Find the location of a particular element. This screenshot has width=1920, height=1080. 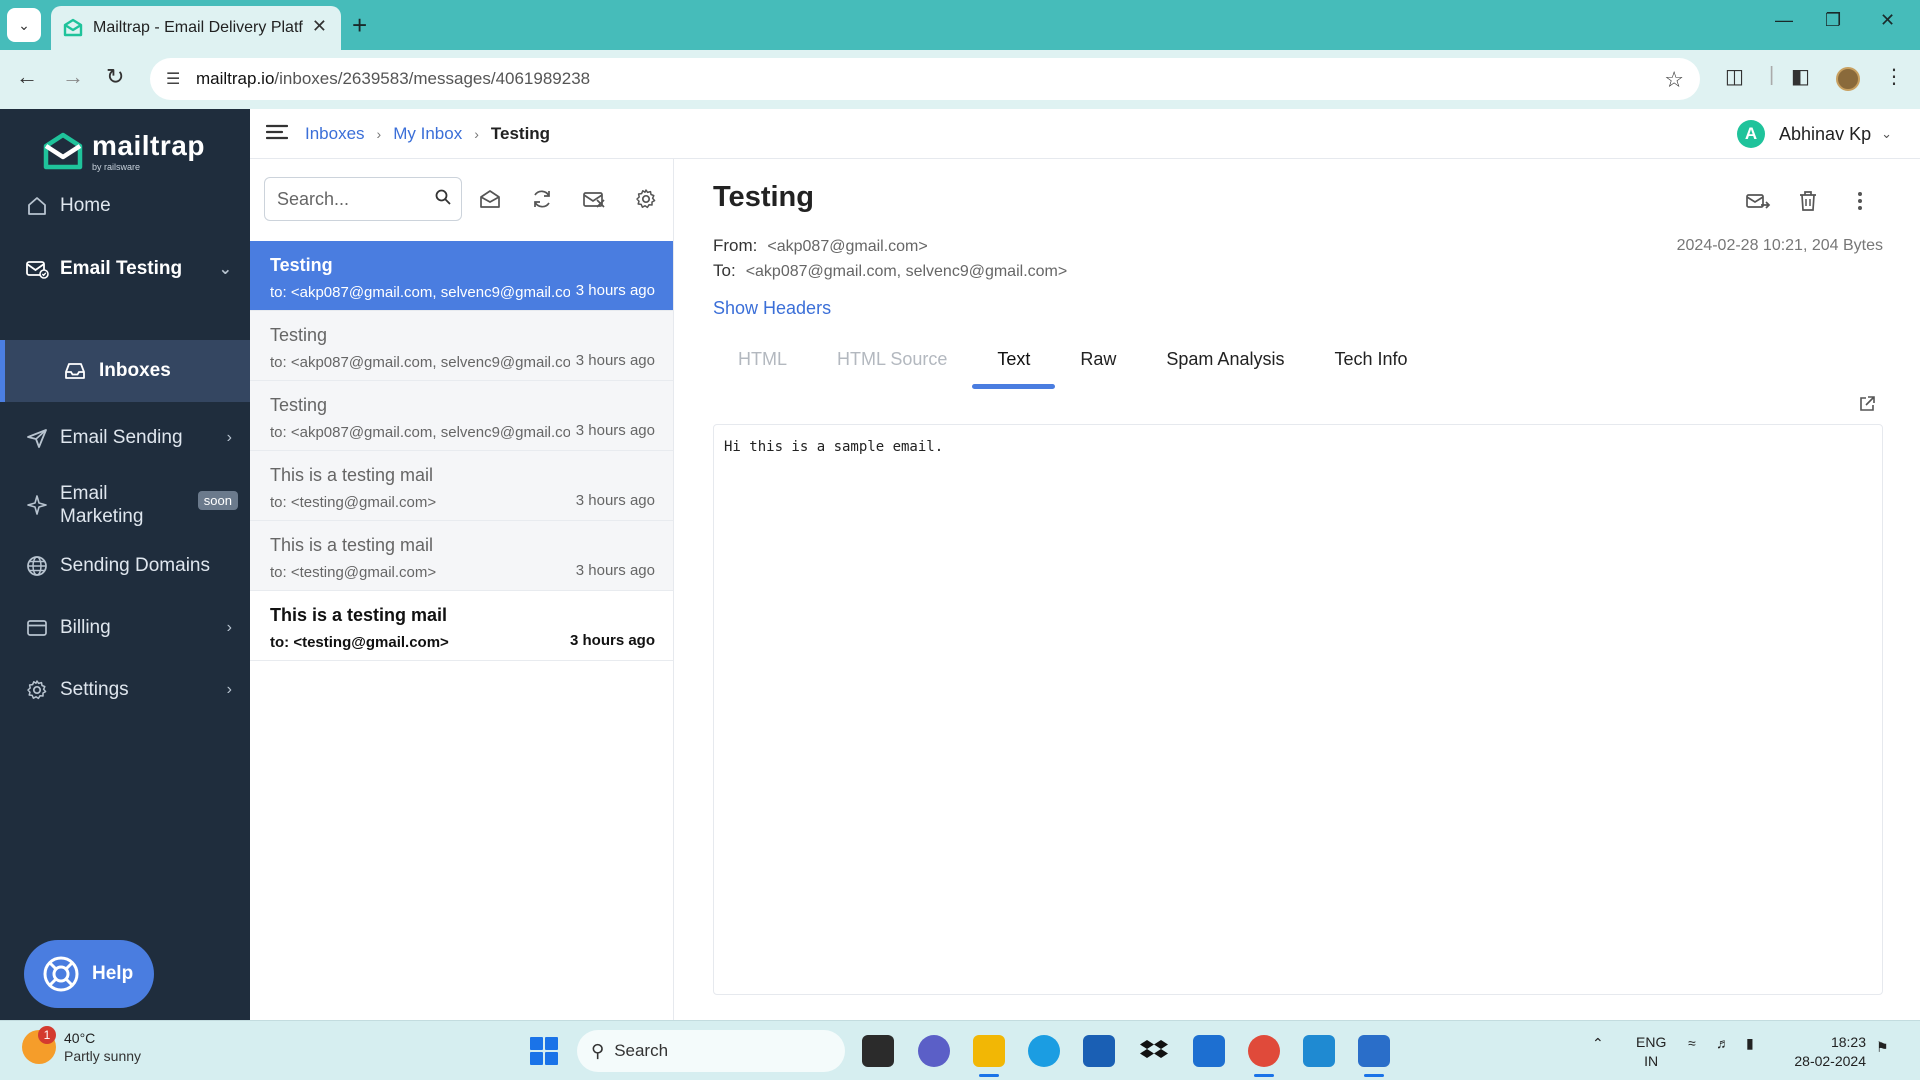

forward-message-icon is located at coordinates (1758, 201).